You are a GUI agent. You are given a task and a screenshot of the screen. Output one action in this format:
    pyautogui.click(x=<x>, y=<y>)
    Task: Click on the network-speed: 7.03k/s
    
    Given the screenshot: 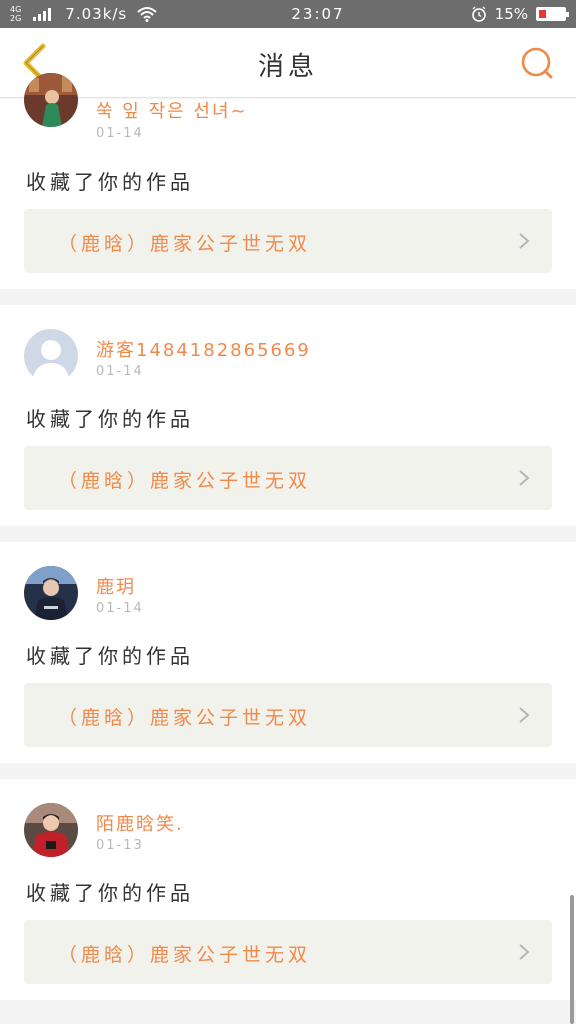 What is the action you would take?
    pyautogui.click(x=96, y=14)
    